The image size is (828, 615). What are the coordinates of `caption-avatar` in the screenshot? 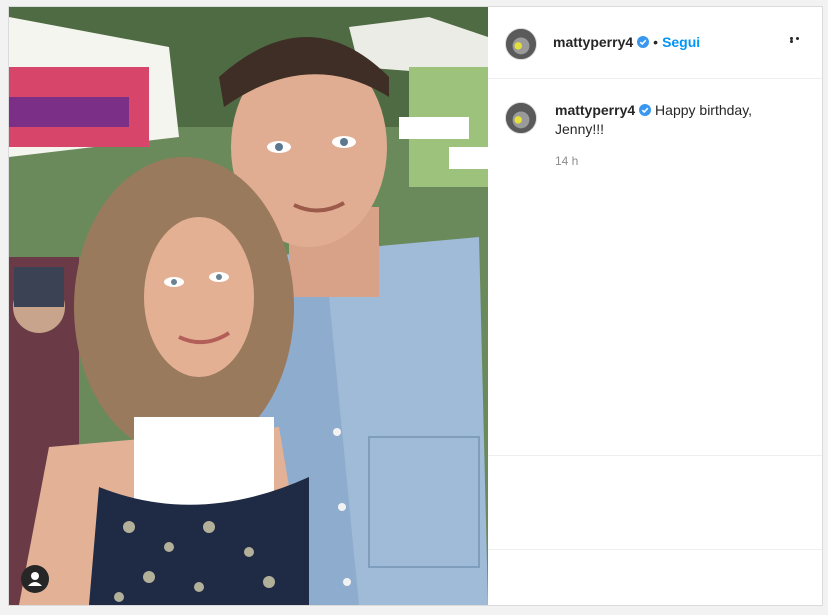 It's located at (521, 118).